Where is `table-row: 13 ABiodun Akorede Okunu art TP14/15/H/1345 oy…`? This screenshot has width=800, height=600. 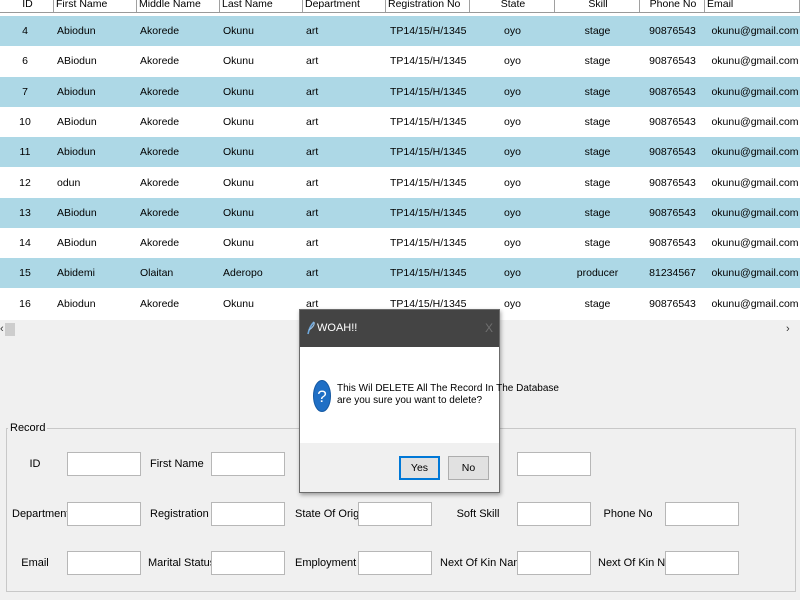 table-row: 13 ABiodun Akorede Okunu art TP14/15/H/1345 oy… is located at coordinates (400, 212).